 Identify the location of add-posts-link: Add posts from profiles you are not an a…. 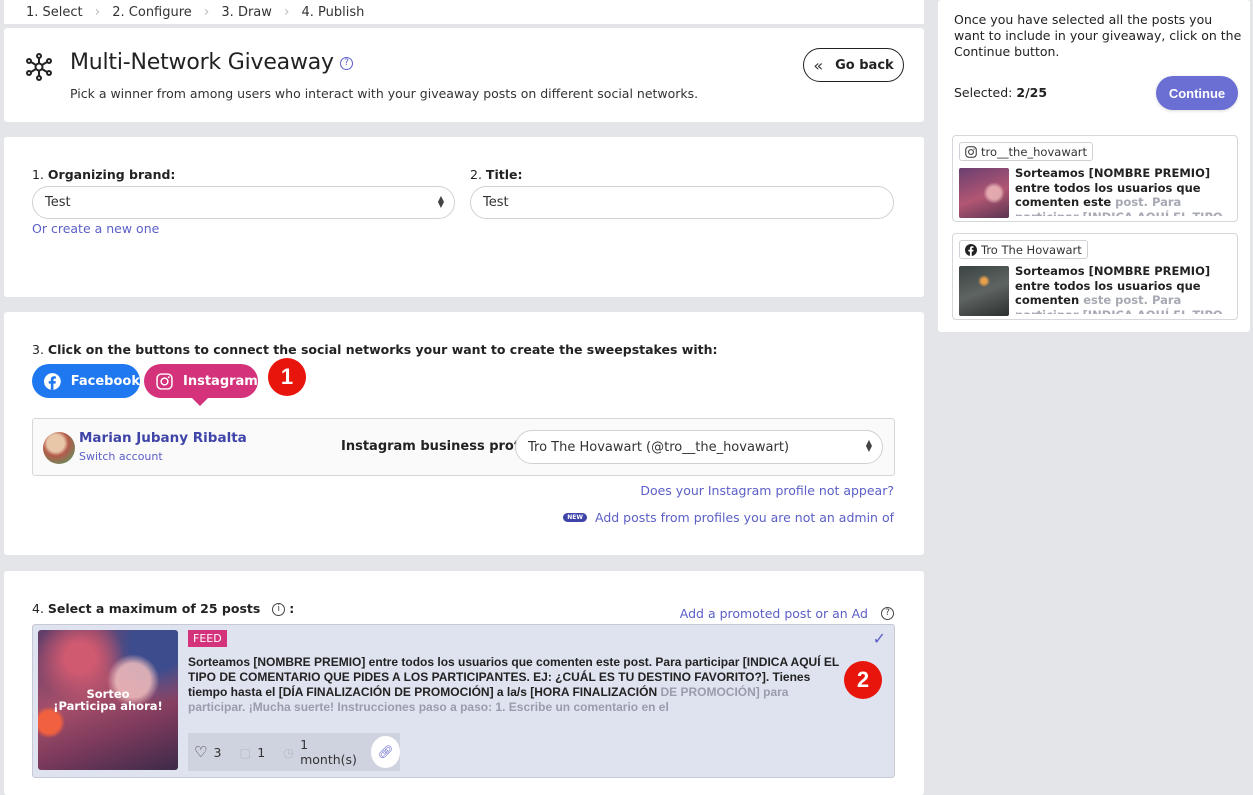
(744, 517).